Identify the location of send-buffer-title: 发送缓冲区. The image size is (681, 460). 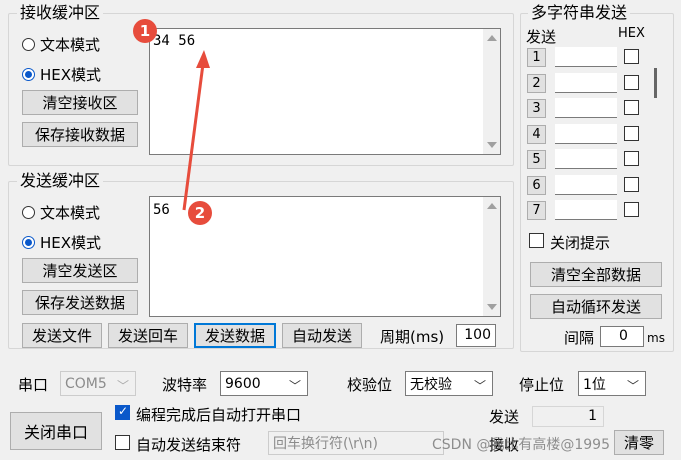
(60, 181).